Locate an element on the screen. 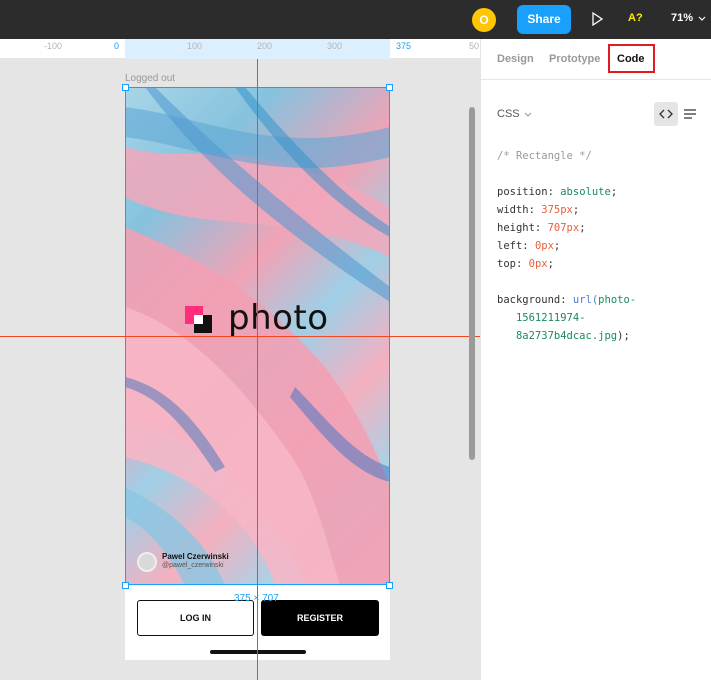 This screenshot has width=711, height=680. login-button: LOG IN is located at coordinates (195, 618).